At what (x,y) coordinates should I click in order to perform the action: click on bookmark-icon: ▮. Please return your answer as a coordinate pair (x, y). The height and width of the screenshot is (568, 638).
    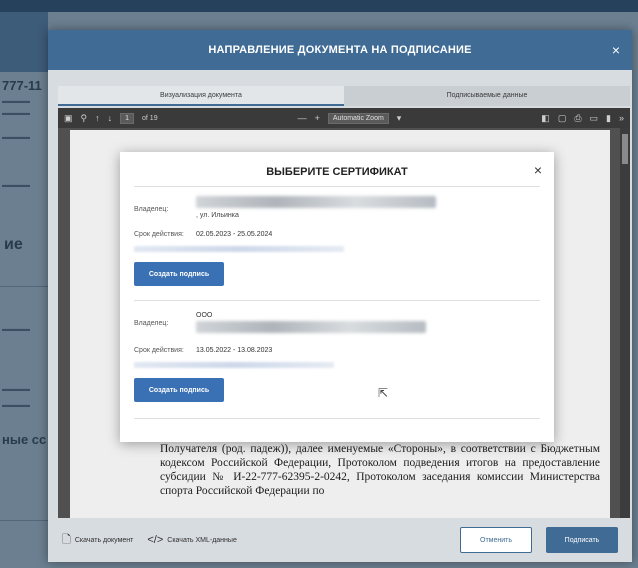
    Looking at the image, I should click on (608, 118).